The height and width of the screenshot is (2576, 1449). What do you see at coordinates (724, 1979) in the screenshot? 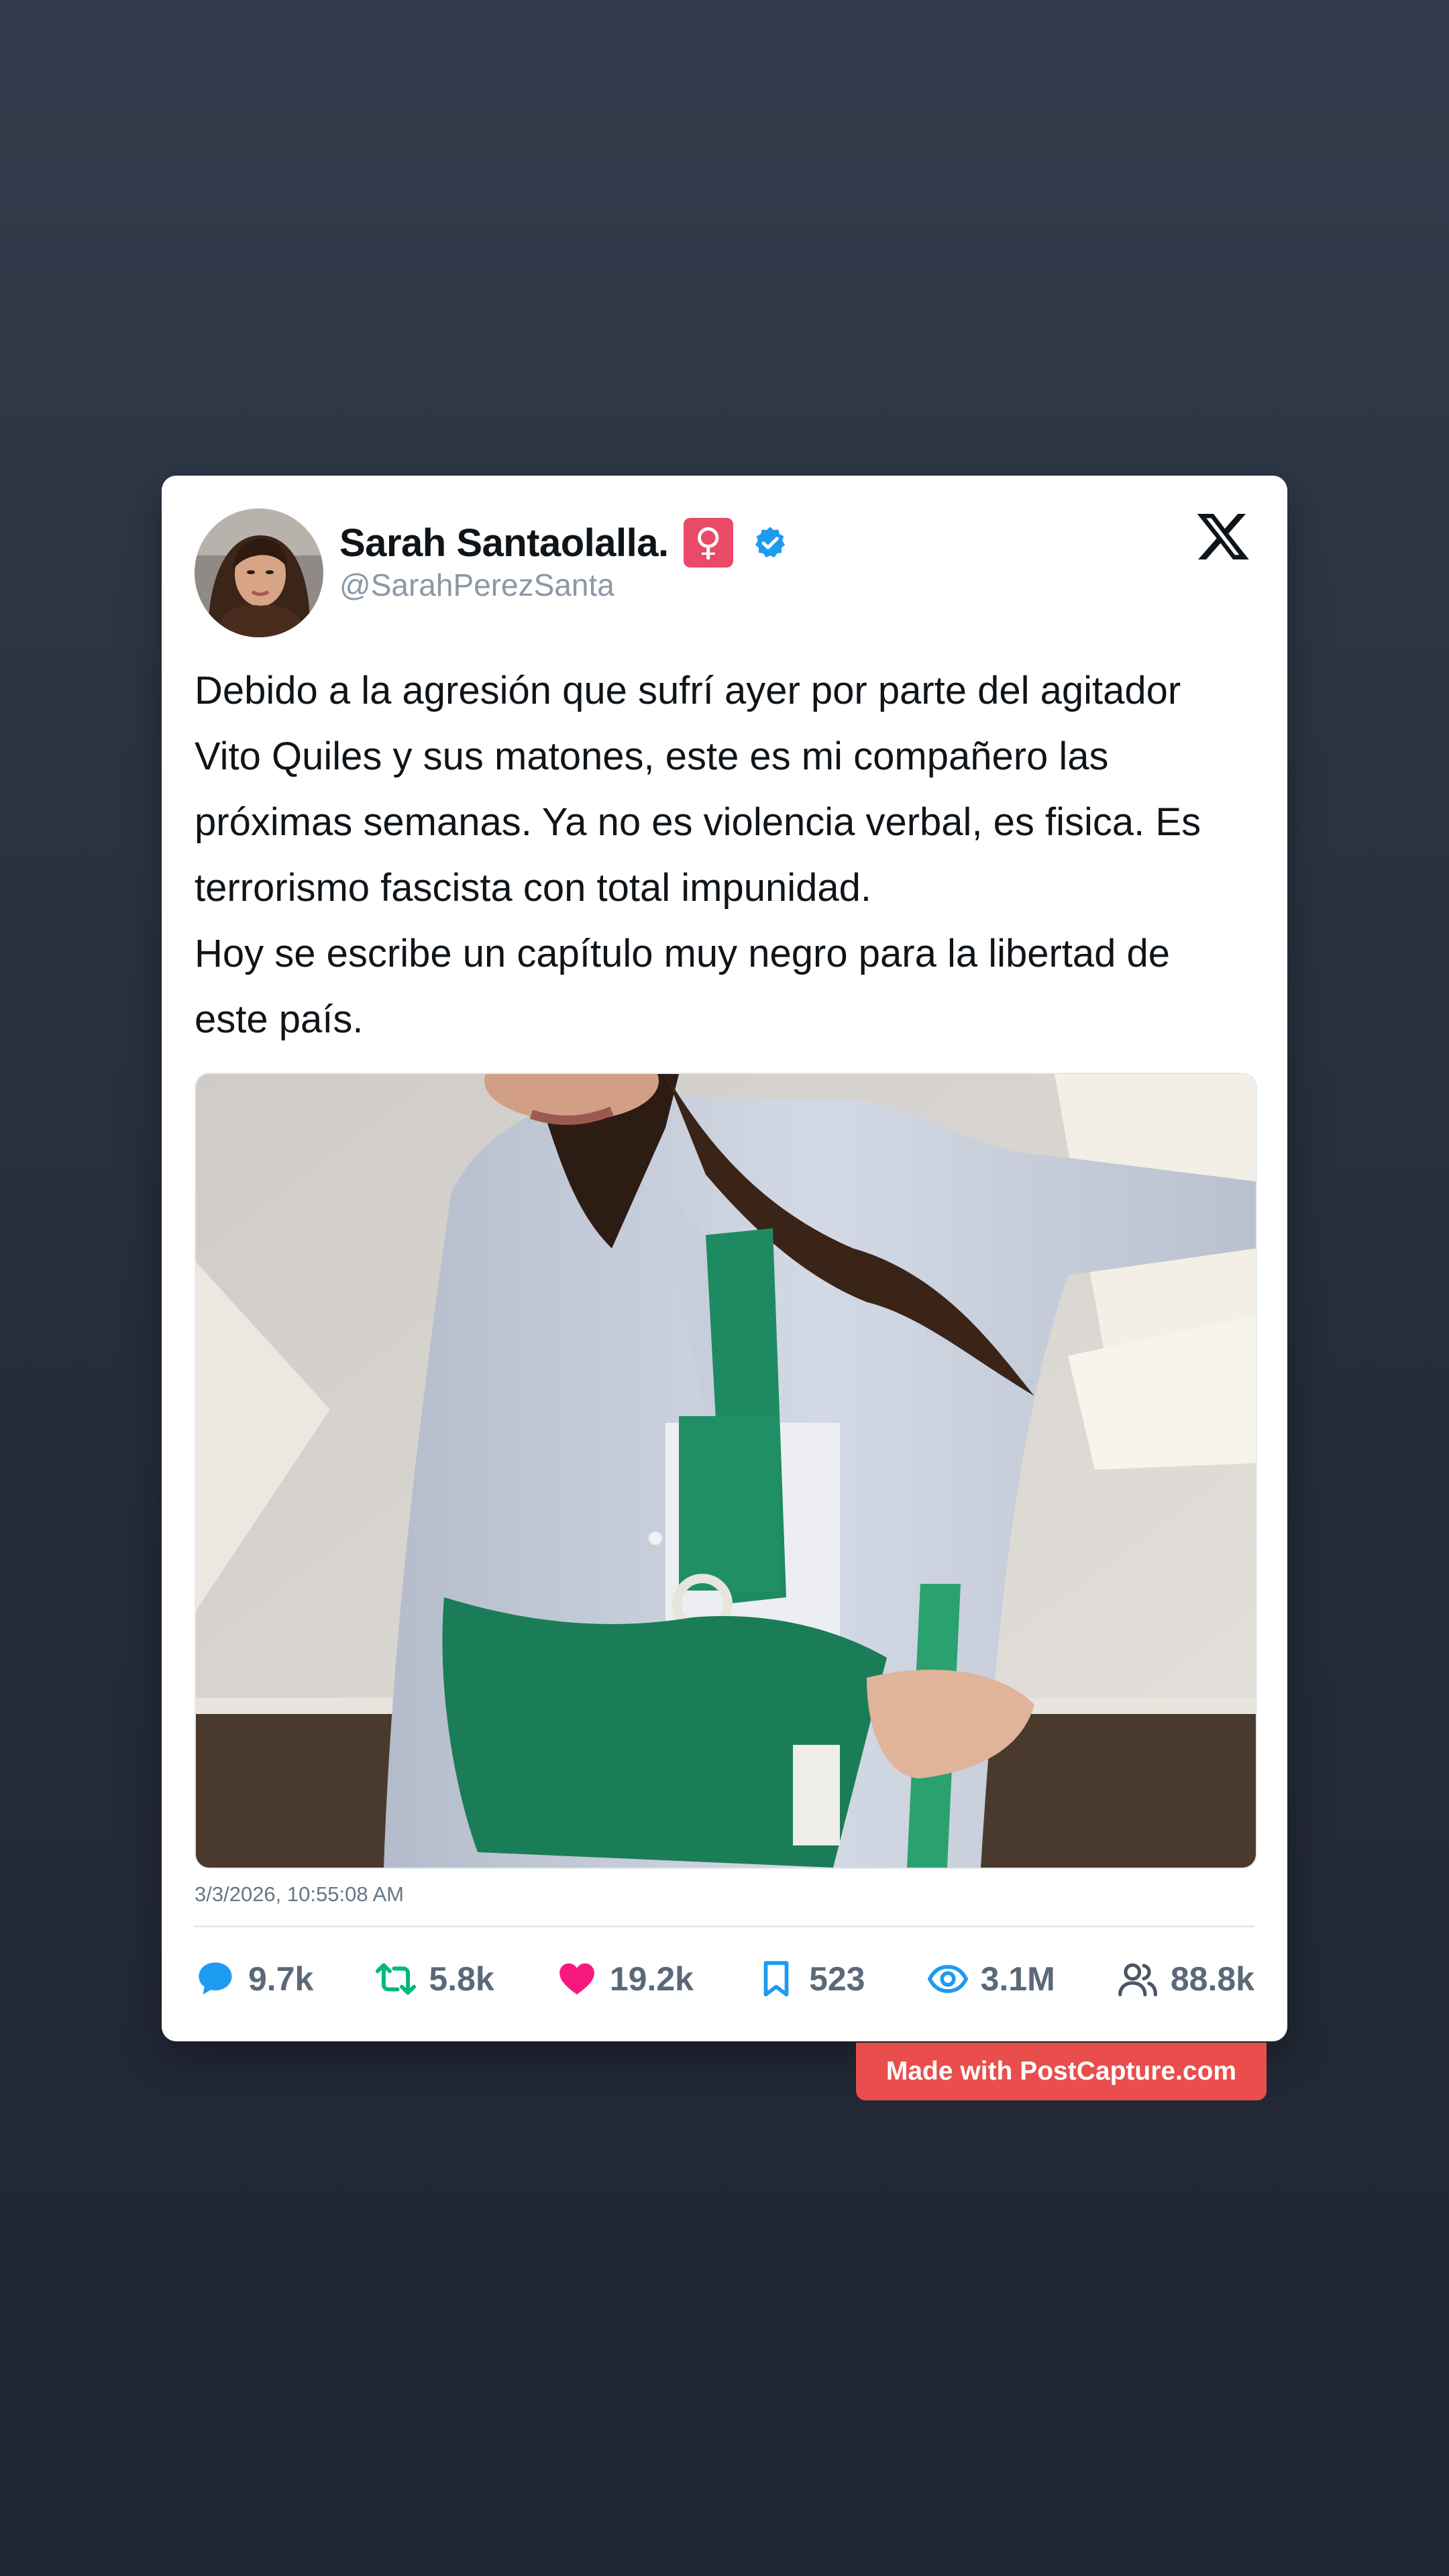
I see `engagement-stats: 9.7k 5.8k 19.2k 523 3.1M 88.8k` at bounding box center [724, 1979].